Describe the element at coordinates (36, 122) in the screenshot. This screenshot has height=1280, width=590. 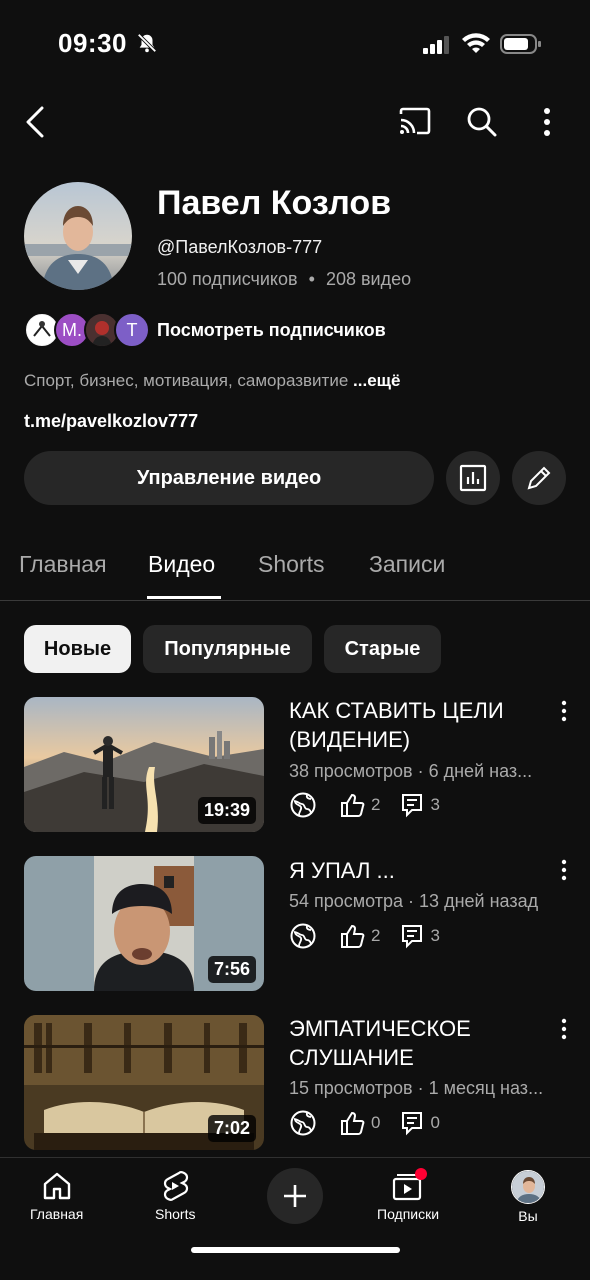
I see `back-arrow-icon` at that location.